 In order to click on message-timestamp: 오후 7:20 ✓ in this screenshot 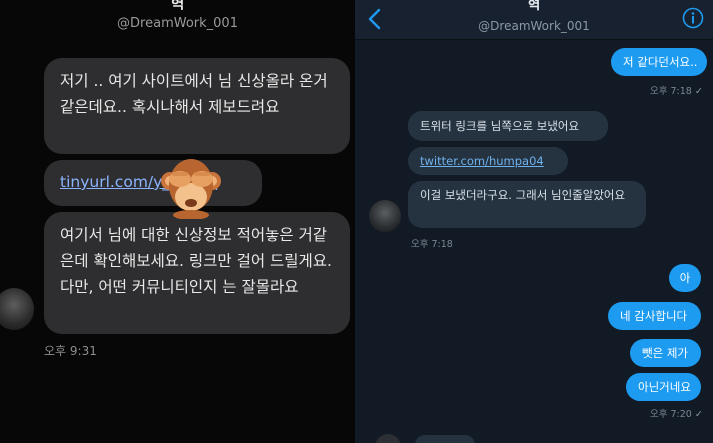, I will do `click(676, 413)`.